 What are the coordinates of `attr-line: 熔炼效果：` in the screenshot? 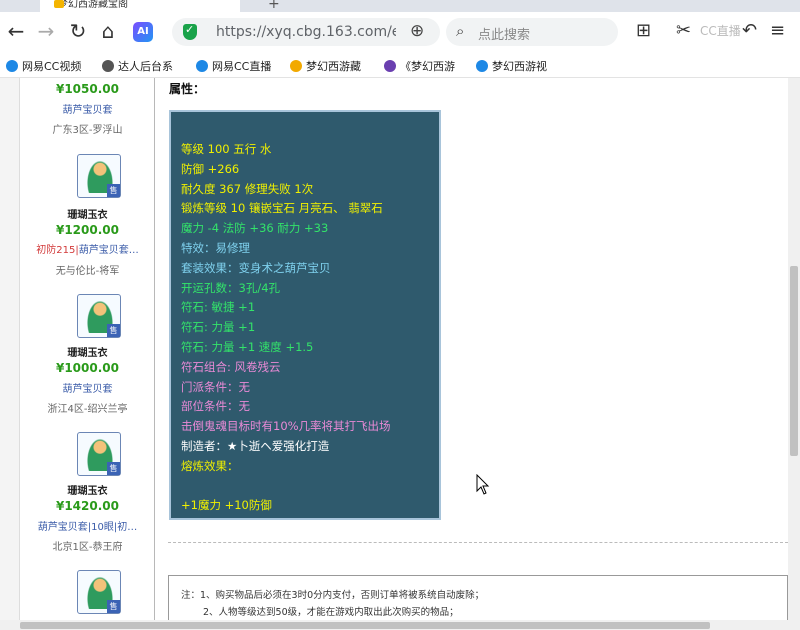 It's located at (210, 465).